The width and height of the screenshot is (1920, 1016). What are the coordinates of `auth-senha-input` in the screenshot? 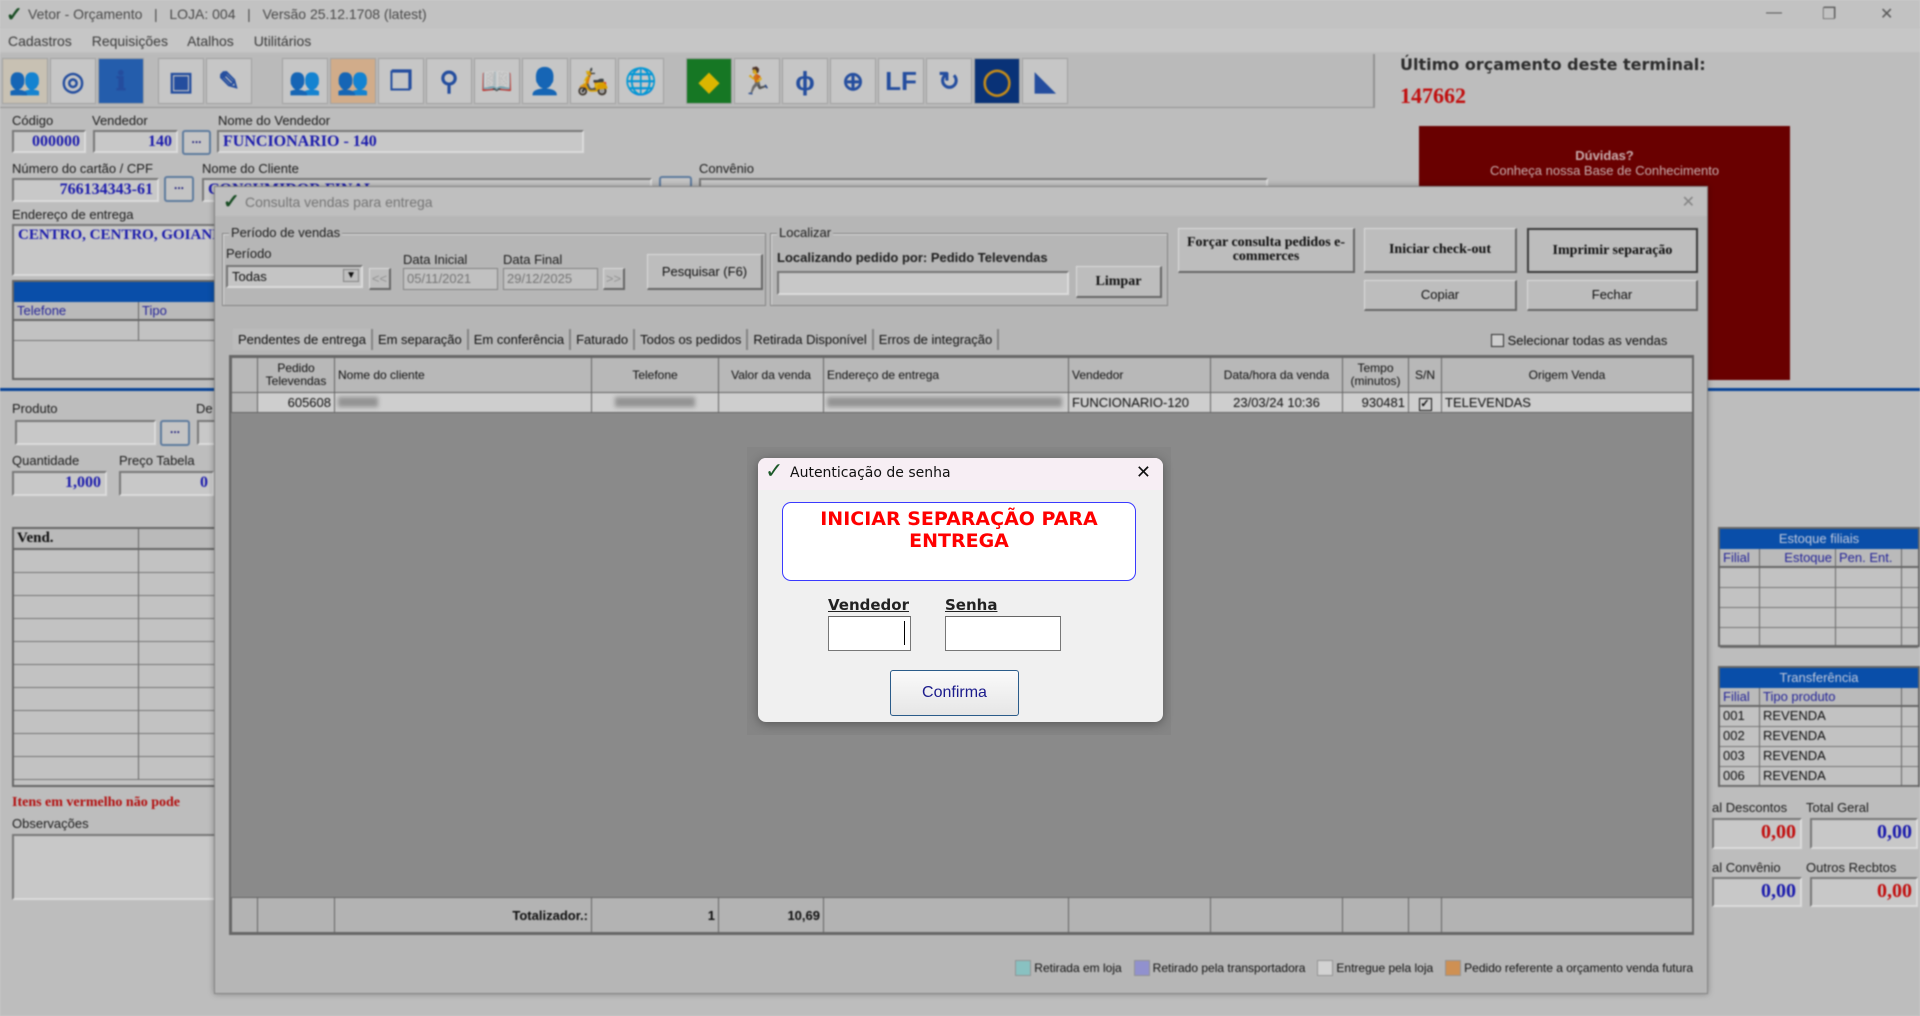 It's located at (1003, 633).